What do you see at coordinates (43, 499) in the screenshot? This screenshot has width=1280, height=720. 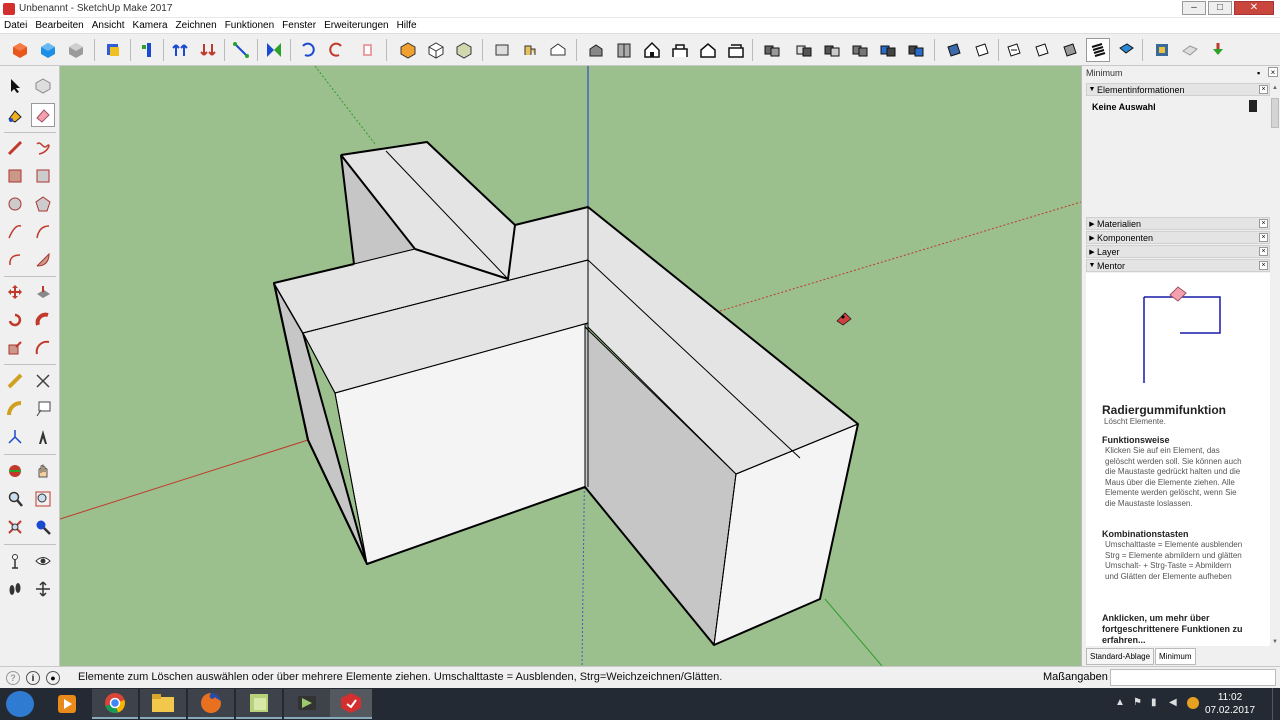 I see `zoom-window-icon` at bounding box center [43, 499].